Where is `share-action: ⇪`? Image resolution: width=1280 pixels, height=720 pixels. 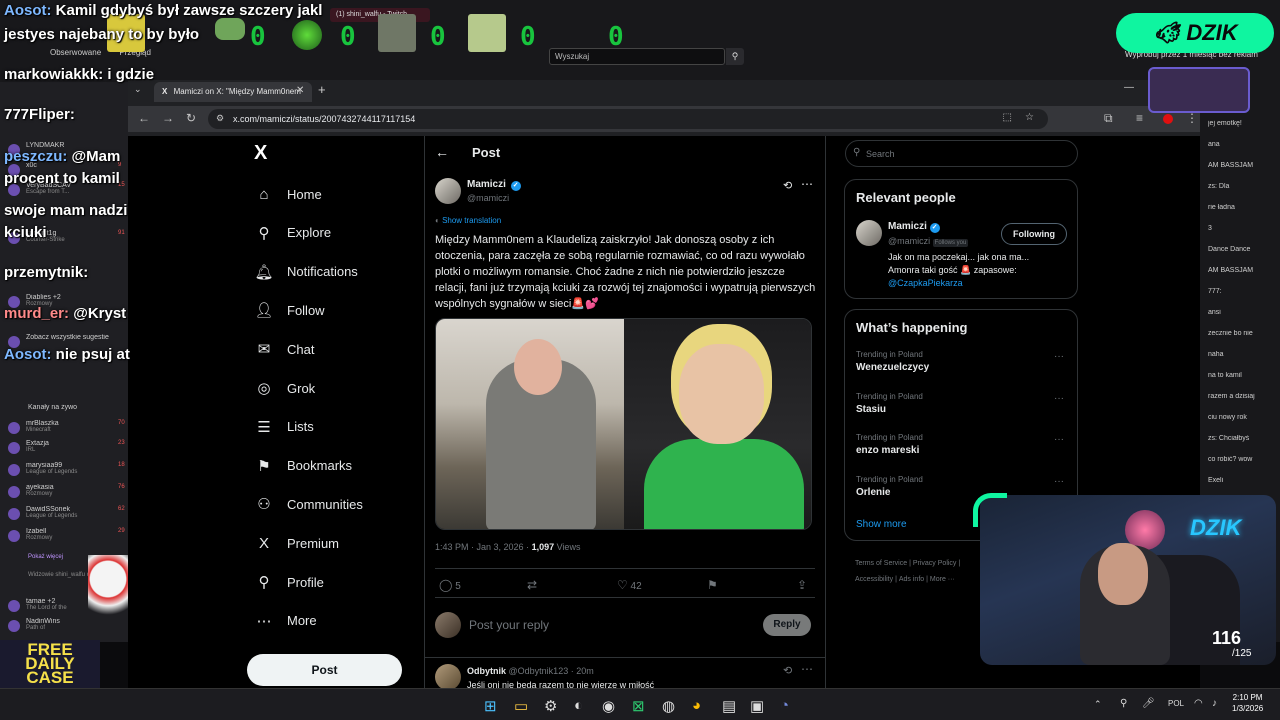
share-action: ⇪ is located at coordinates (802, 585).